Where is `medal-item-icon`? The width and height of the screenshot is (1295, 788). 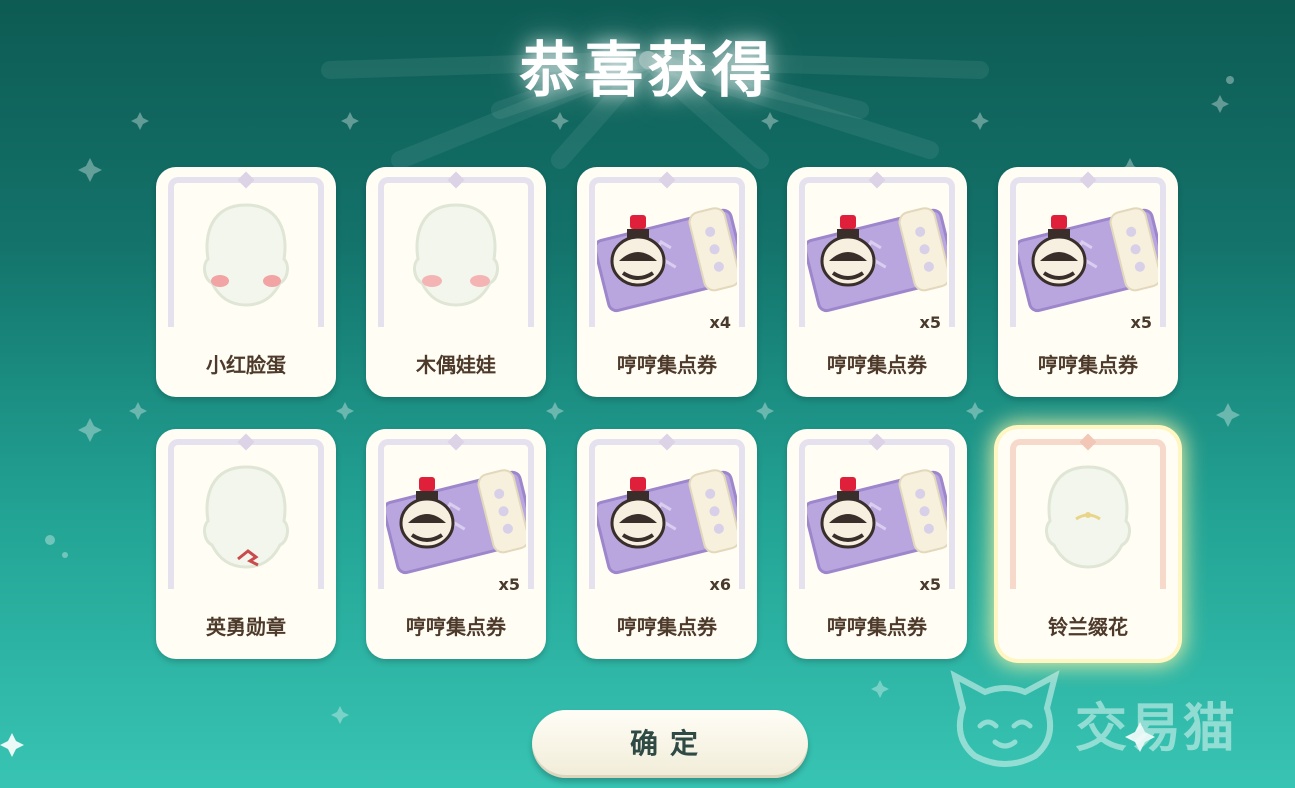
medal-item-icon is located at coordinates (246, 519).